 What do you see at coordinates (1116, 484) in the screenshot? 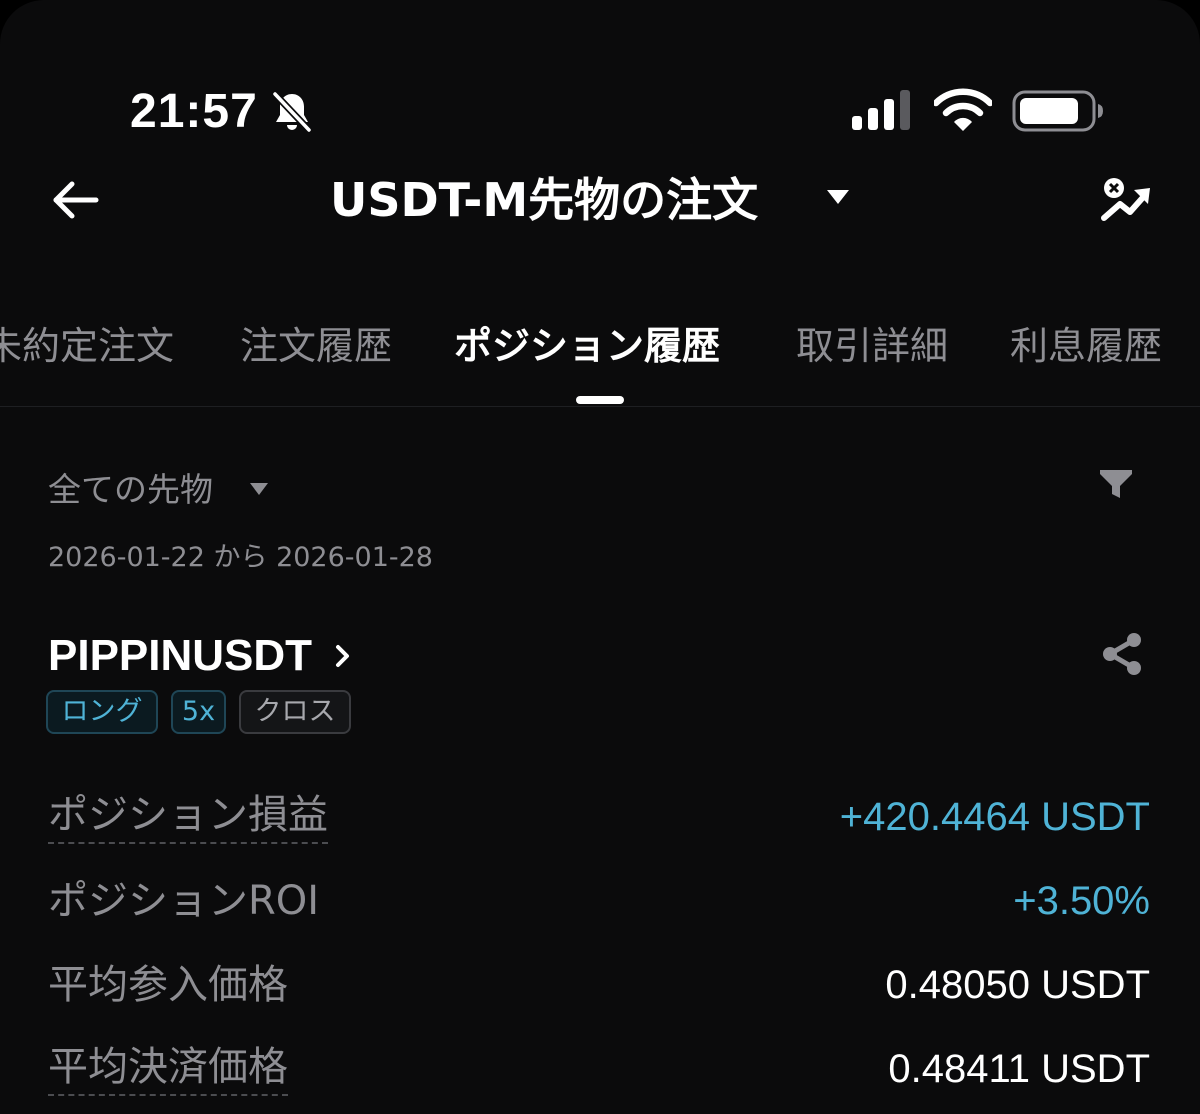
I see `filter-icon` at bounding box center [1116, 484].